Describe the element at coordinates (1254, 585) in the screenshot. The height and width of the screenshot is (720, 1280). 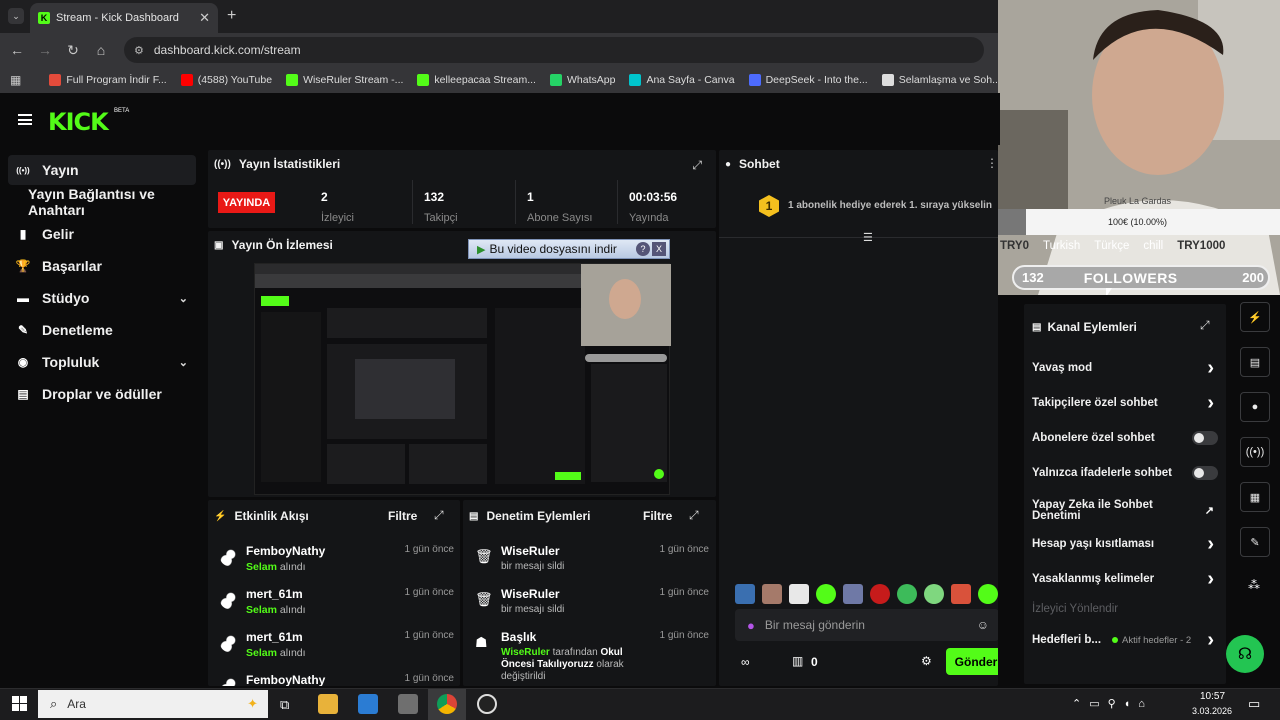
I see `loyalty-rail-icon: ⁂` at that location.